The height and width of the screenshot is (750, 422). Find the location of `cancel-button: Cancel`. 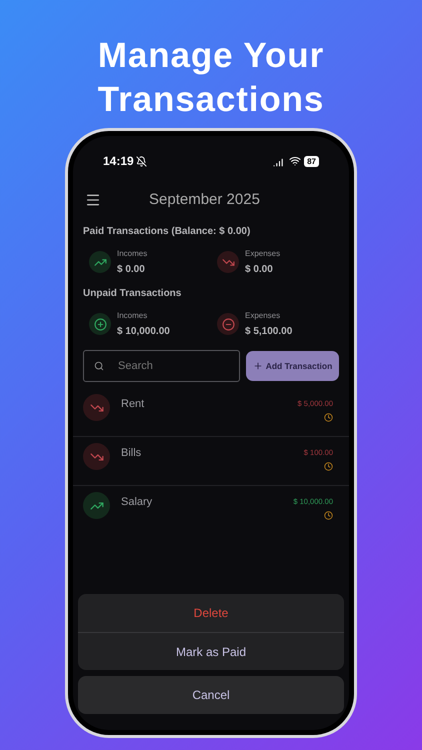

cancel-button: Cancel is located at coordinates (211, 695).